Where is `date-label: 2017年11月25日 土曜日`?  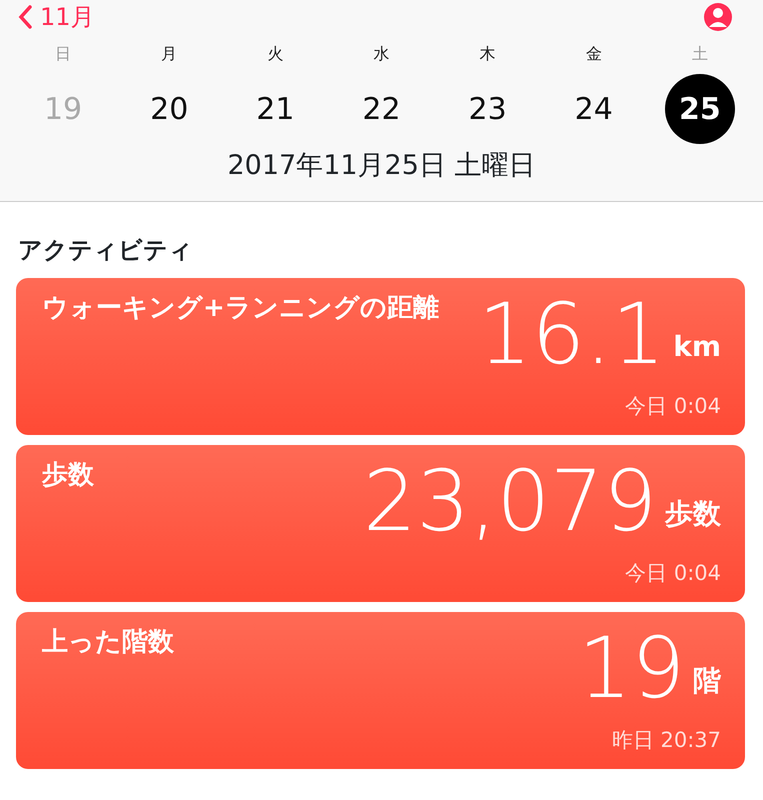
date-label: 2017年11月25日 土曜日 is located at coordinates (381, 166).